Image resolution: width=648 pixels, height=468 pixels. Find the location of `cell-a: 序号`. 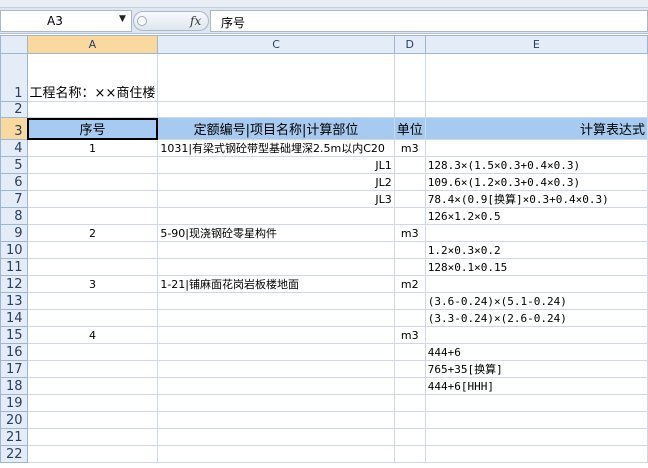

cell-a: 序号 is located at coordinates (92, 128).